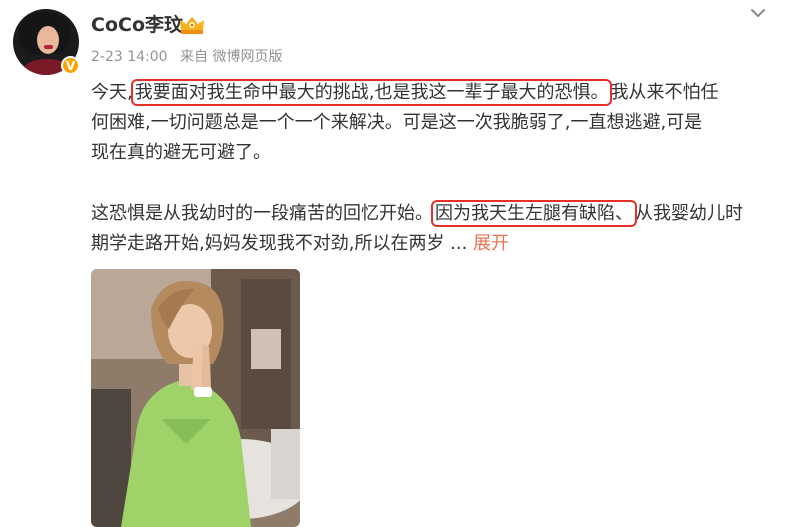 The height and width of the screenshot is (527, 793). I want to click on author-name: CoCo李玟, so click(137, 25).